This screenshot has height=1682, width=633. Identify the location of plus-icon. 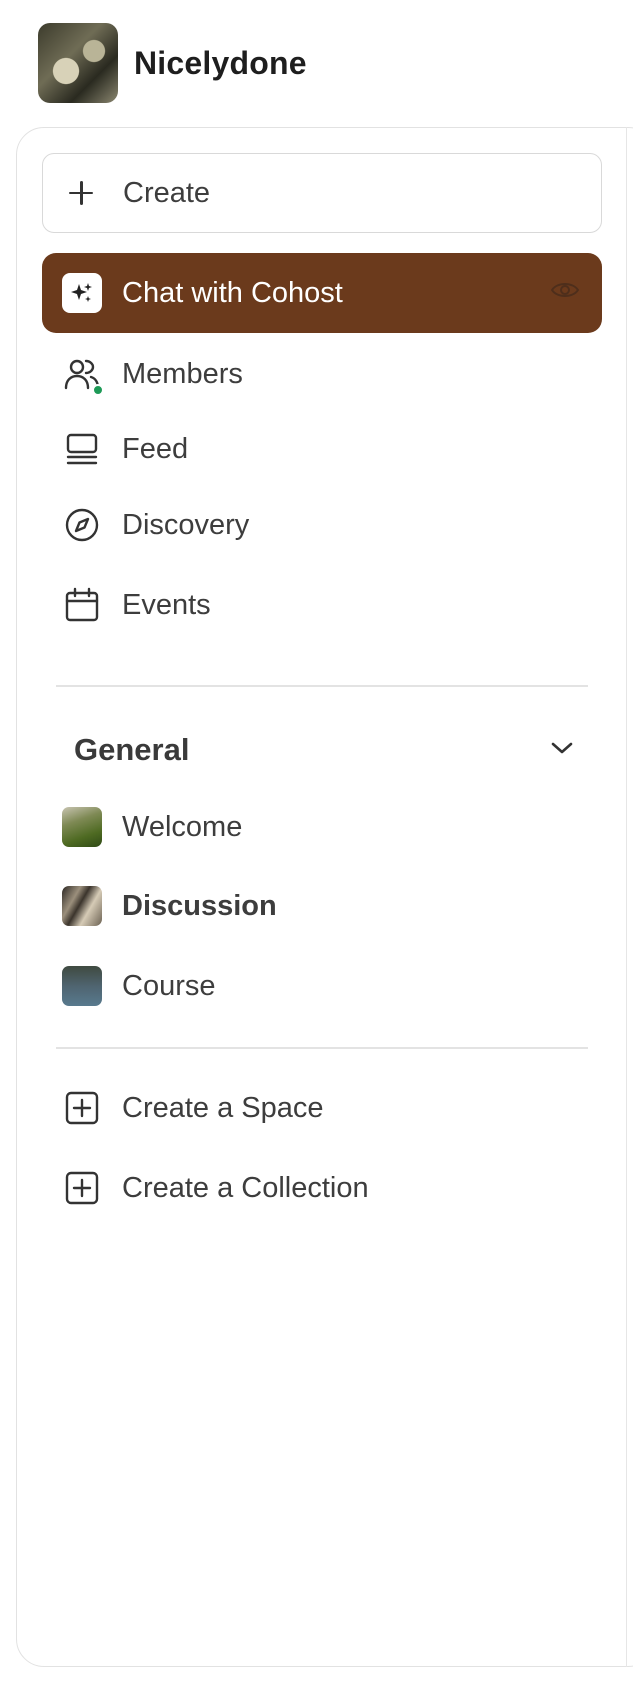
(81, 193).